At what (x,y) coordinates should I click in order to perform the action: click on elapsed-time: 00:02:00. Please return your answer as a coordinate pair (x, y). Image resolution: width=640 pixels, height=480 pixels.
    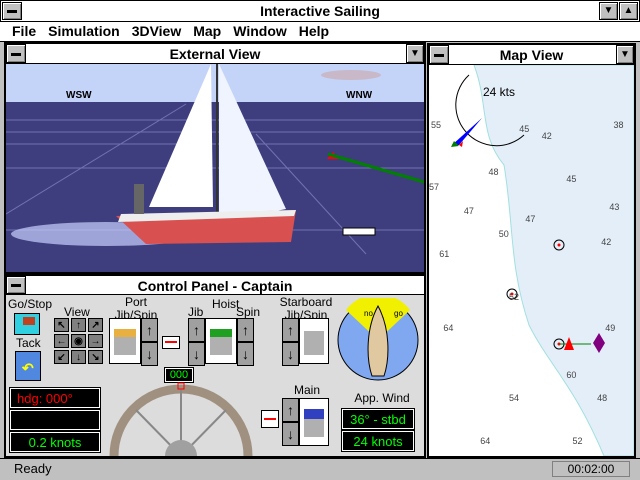
    Looking at the image, I should click on (591, 469).